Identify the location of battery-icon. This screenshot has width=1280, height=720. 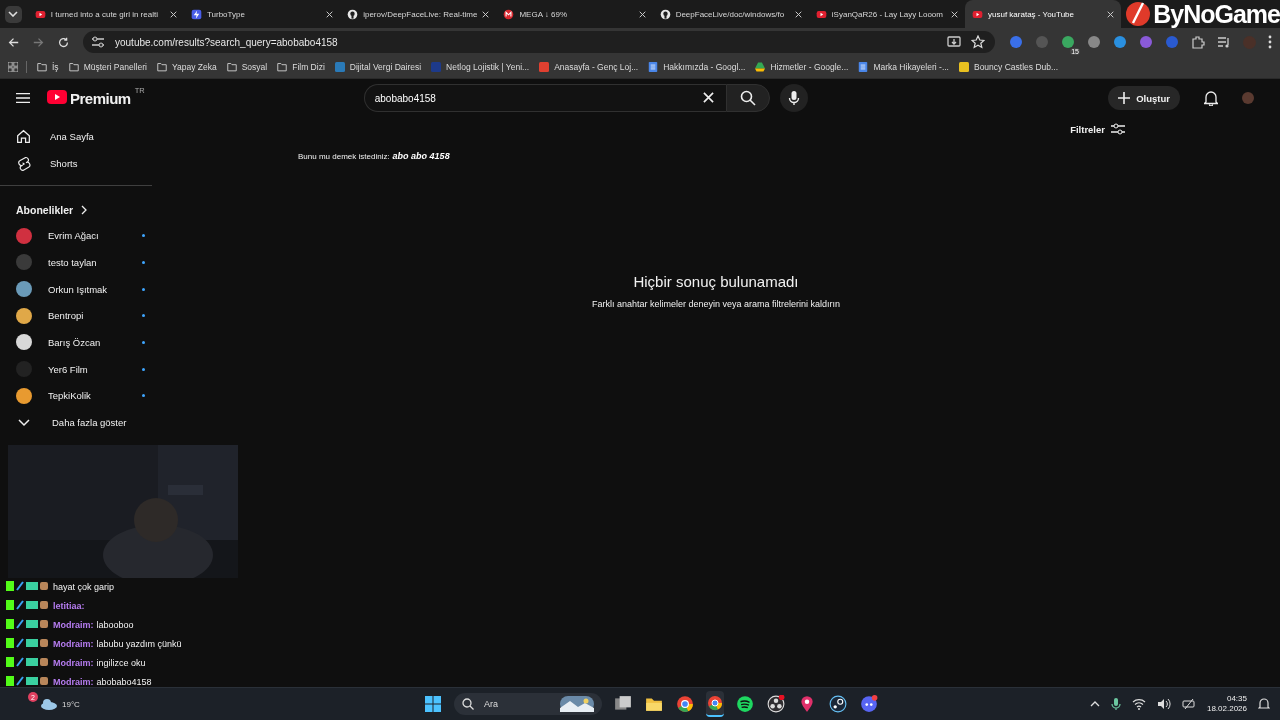
(1188, 704).